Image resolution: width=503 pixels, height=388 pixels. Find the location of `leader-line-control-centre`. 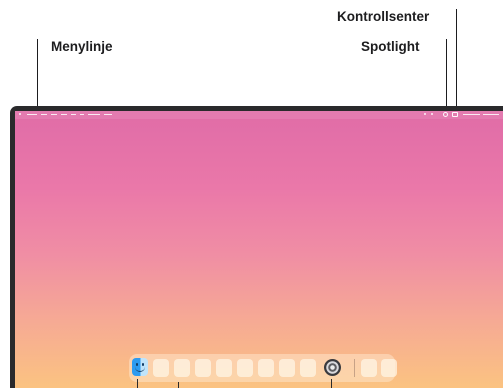

leader-line-control-centre is located at coordinates (456, 62).